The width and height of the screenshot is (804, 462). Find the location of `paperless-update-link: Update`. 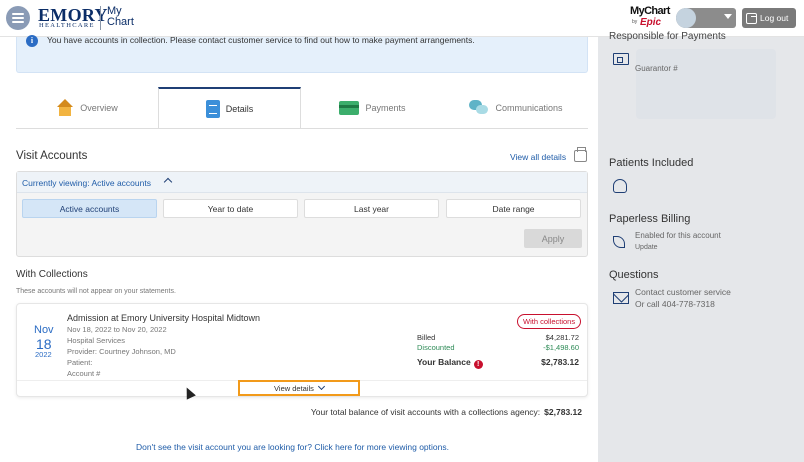

paperless-update-link: Update is located at coordinates (646, 247).